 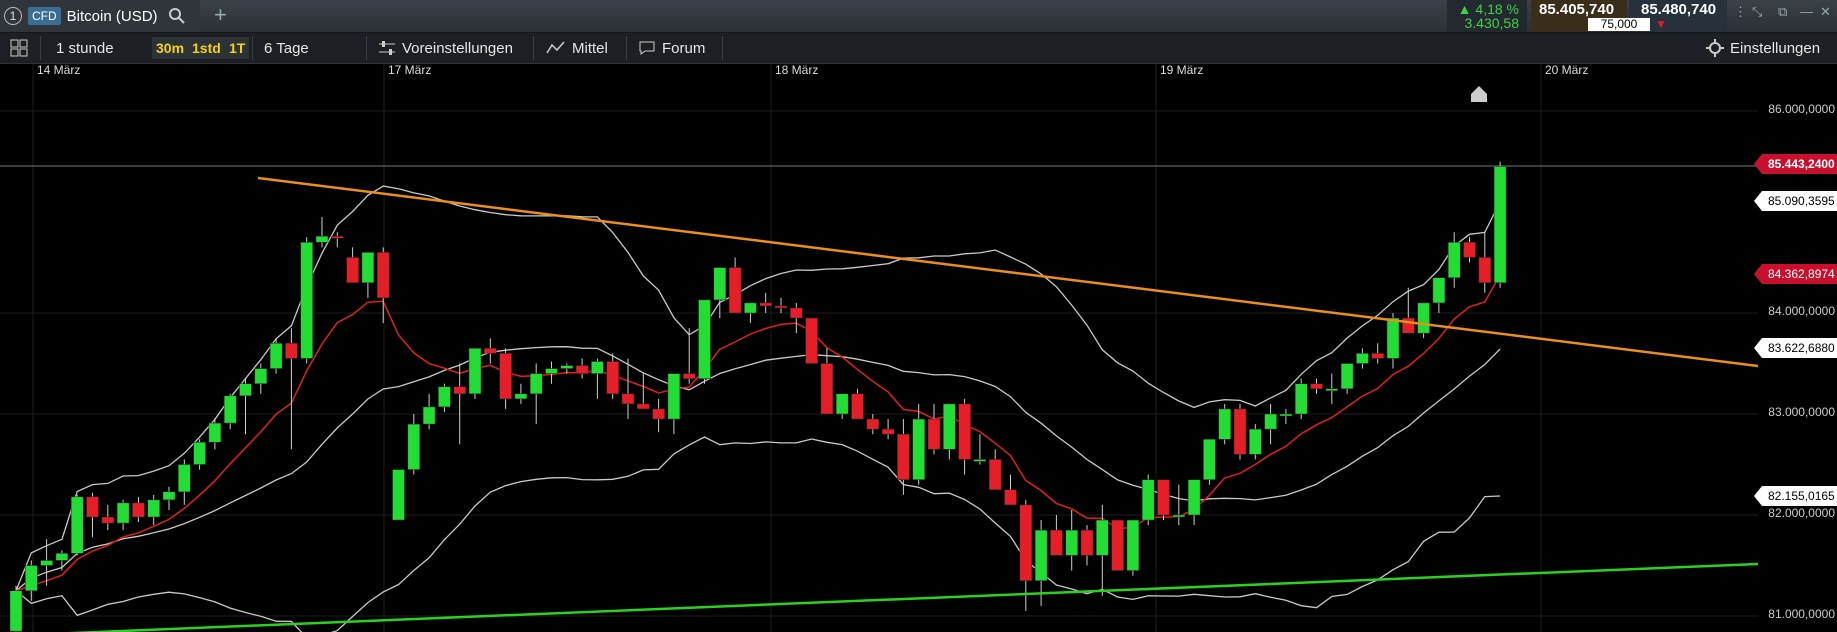 What do you see at coordinates (1795, 496) in the screenshot?
I see `lower-band-tag: 82.155,0165` at bounding box center [1795, 496].